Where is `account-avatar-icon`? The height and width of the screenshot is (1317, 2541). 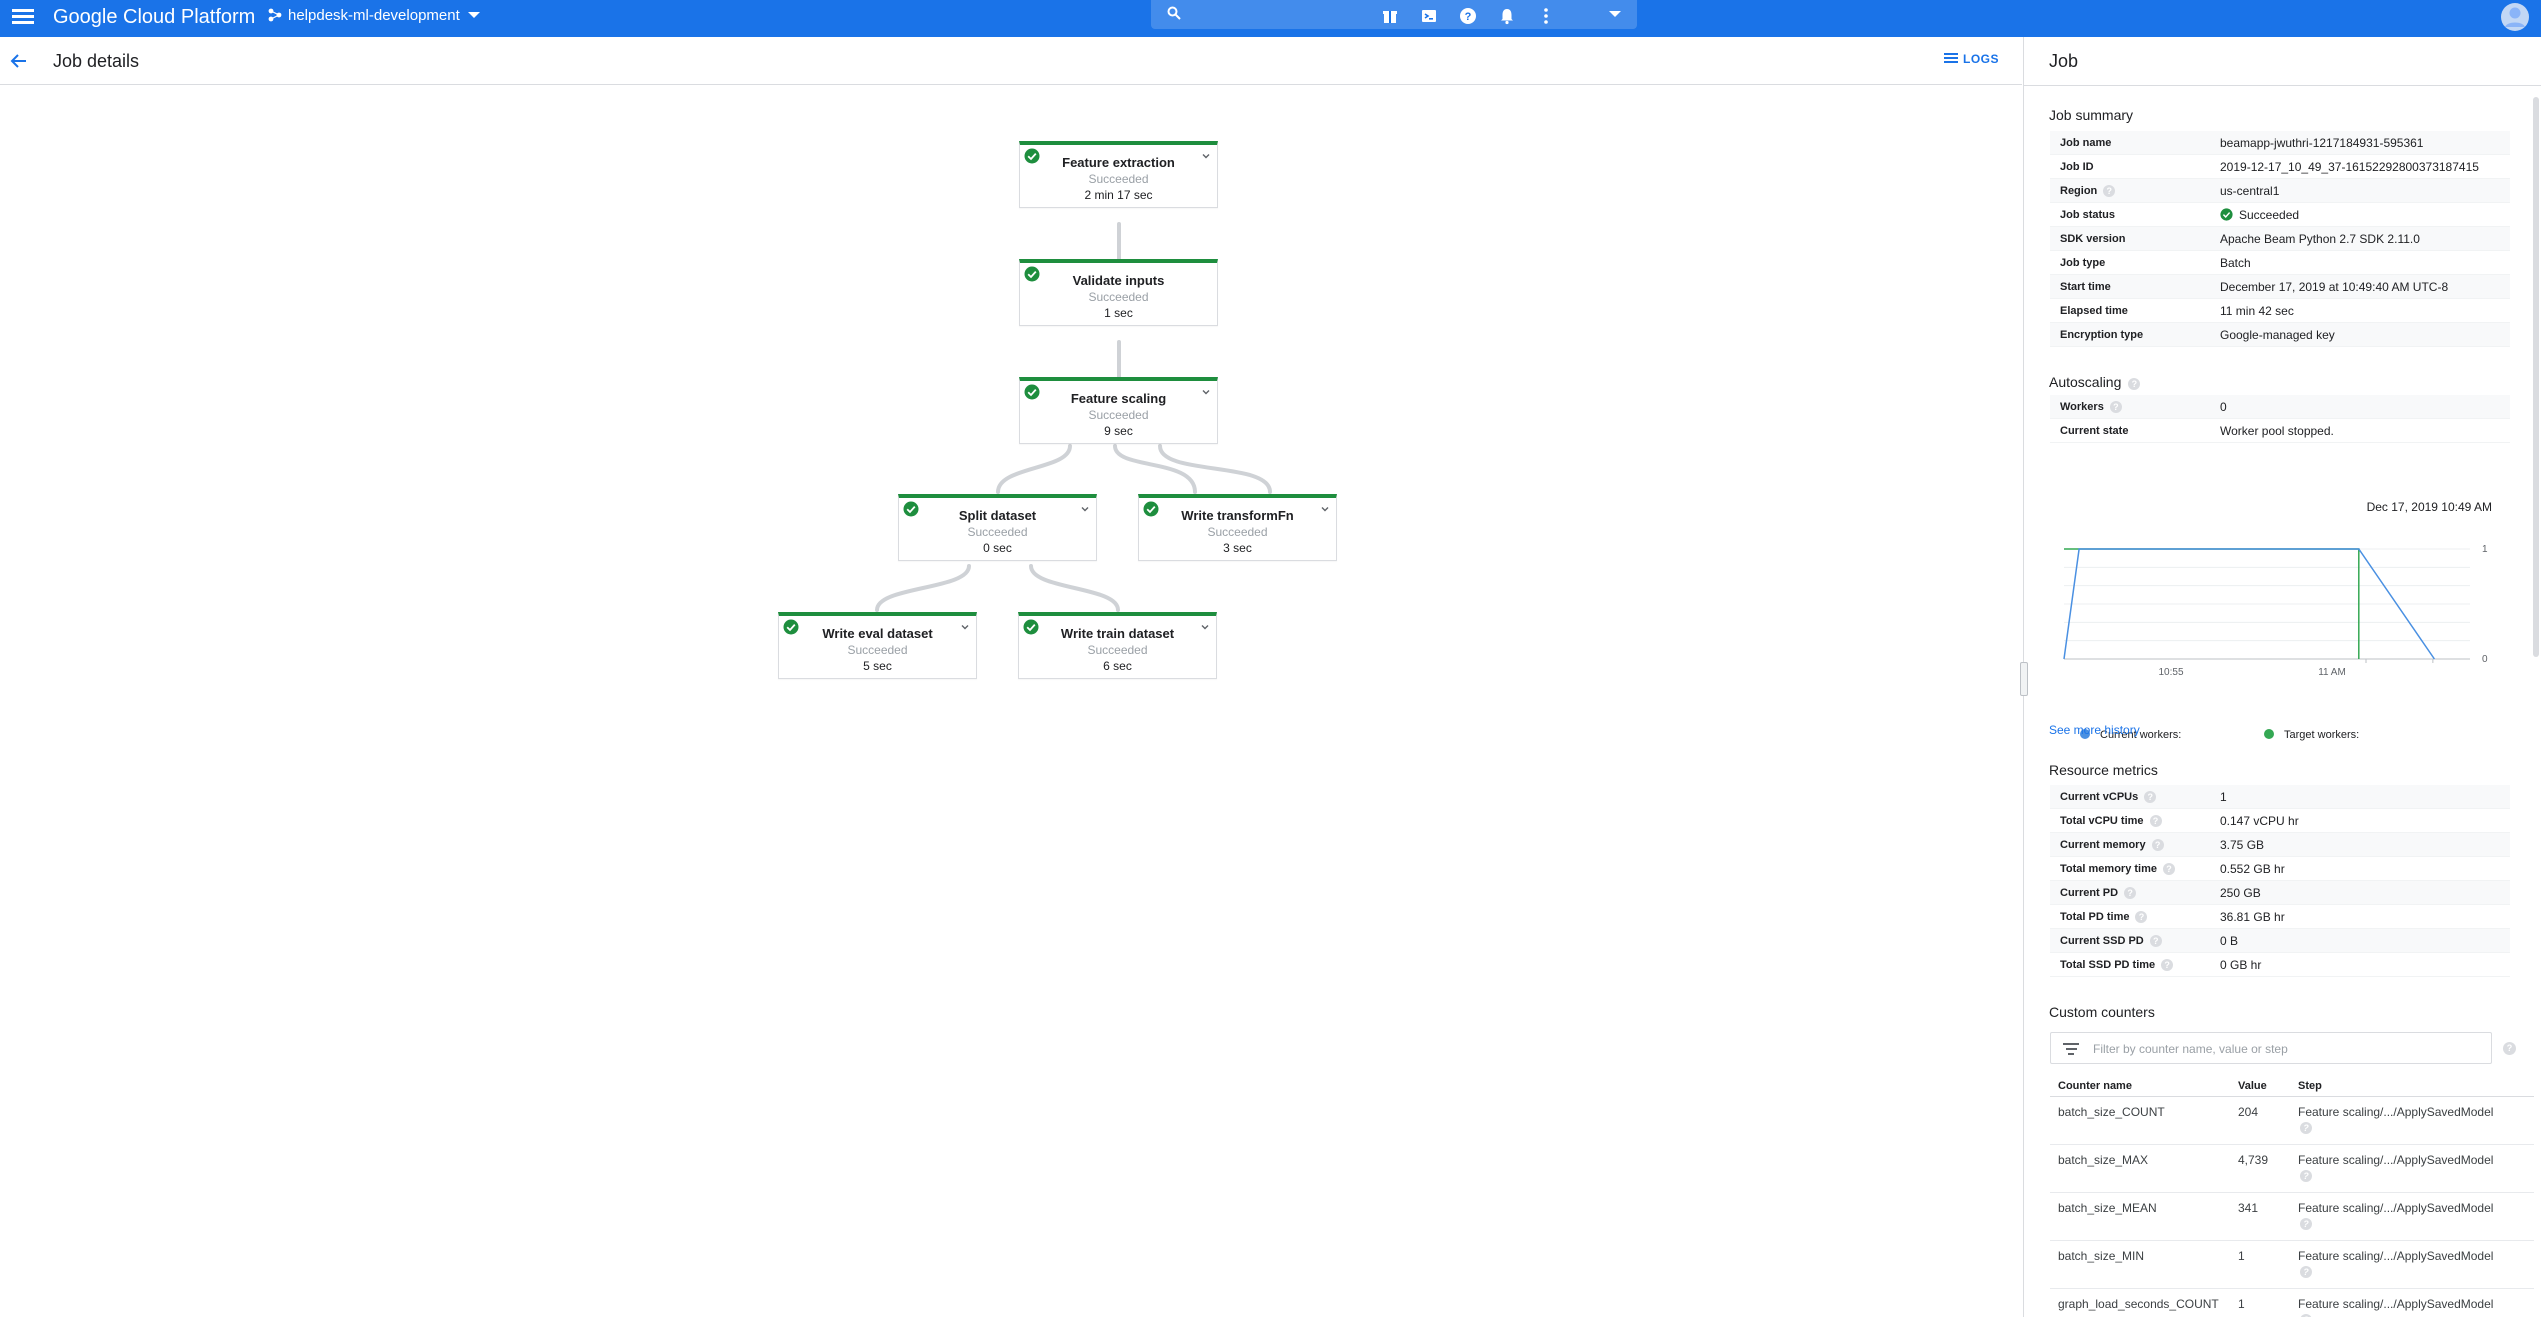 account-avatar-icon is located at coordinates (2515, 17).